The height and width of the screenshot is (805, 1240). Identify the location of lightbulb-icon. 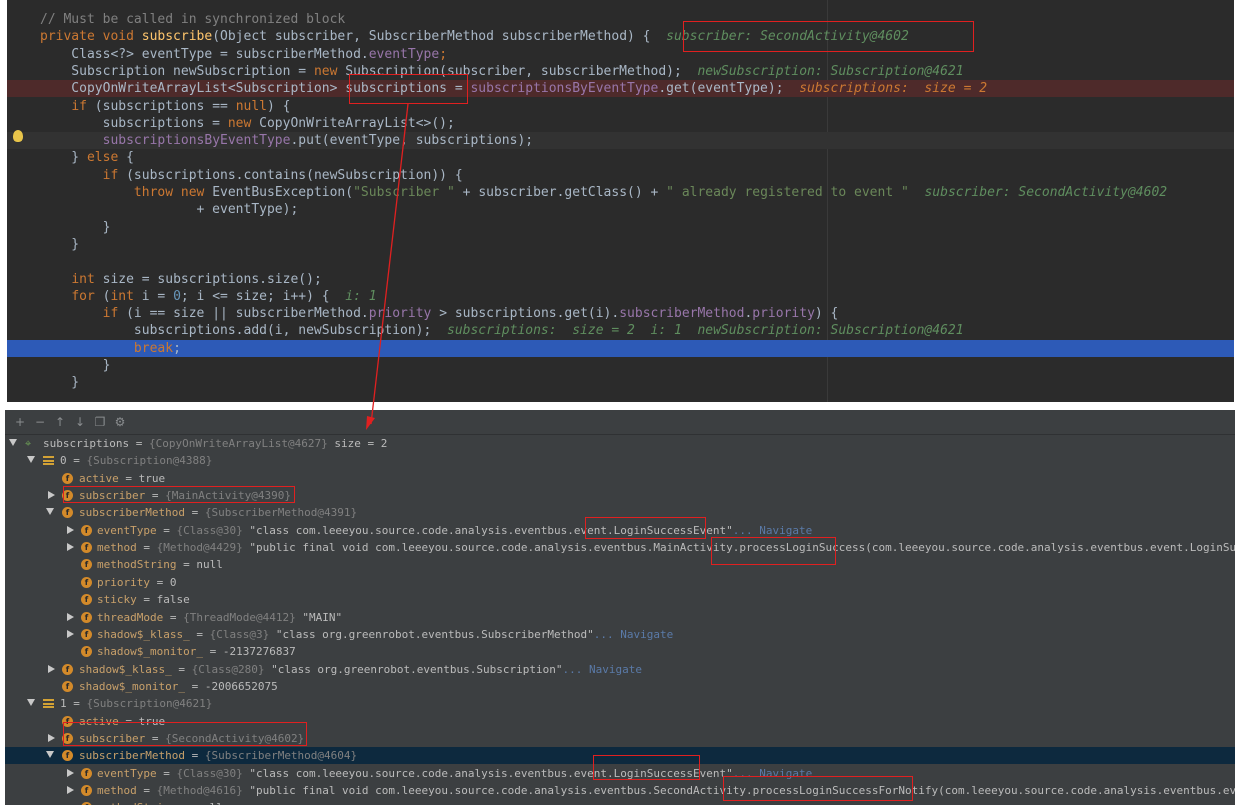
(18, 136).